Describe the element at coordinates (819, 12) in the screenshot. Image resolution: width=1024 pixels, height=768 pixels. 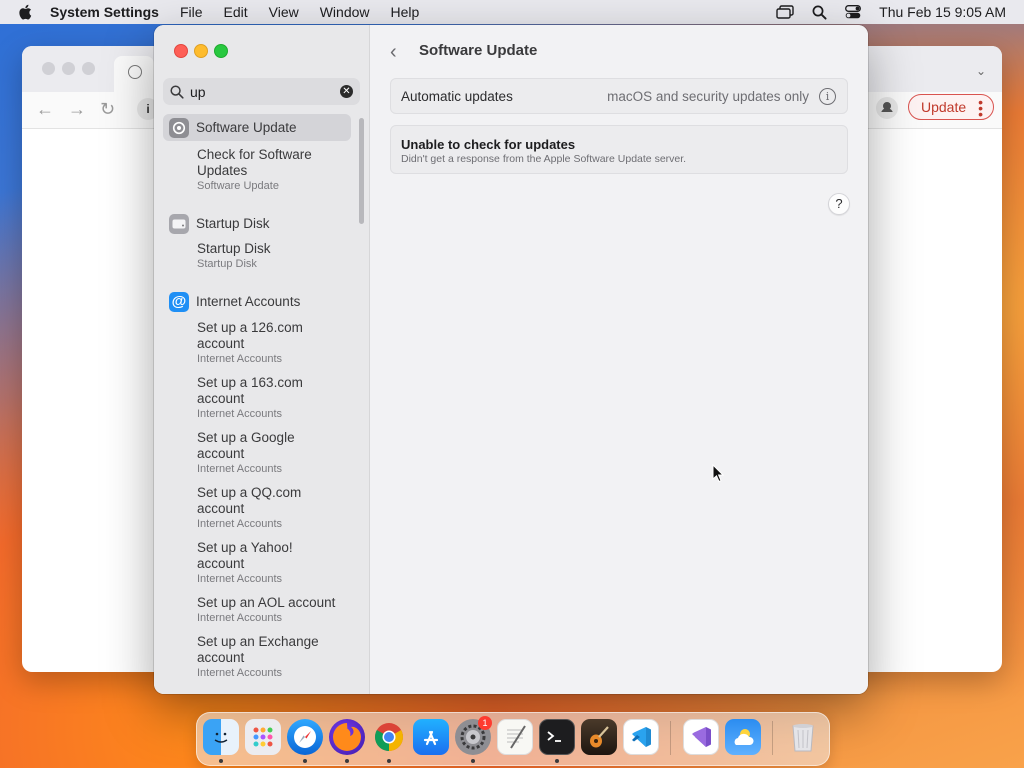
I see `spotlight-search-icon` at that location.